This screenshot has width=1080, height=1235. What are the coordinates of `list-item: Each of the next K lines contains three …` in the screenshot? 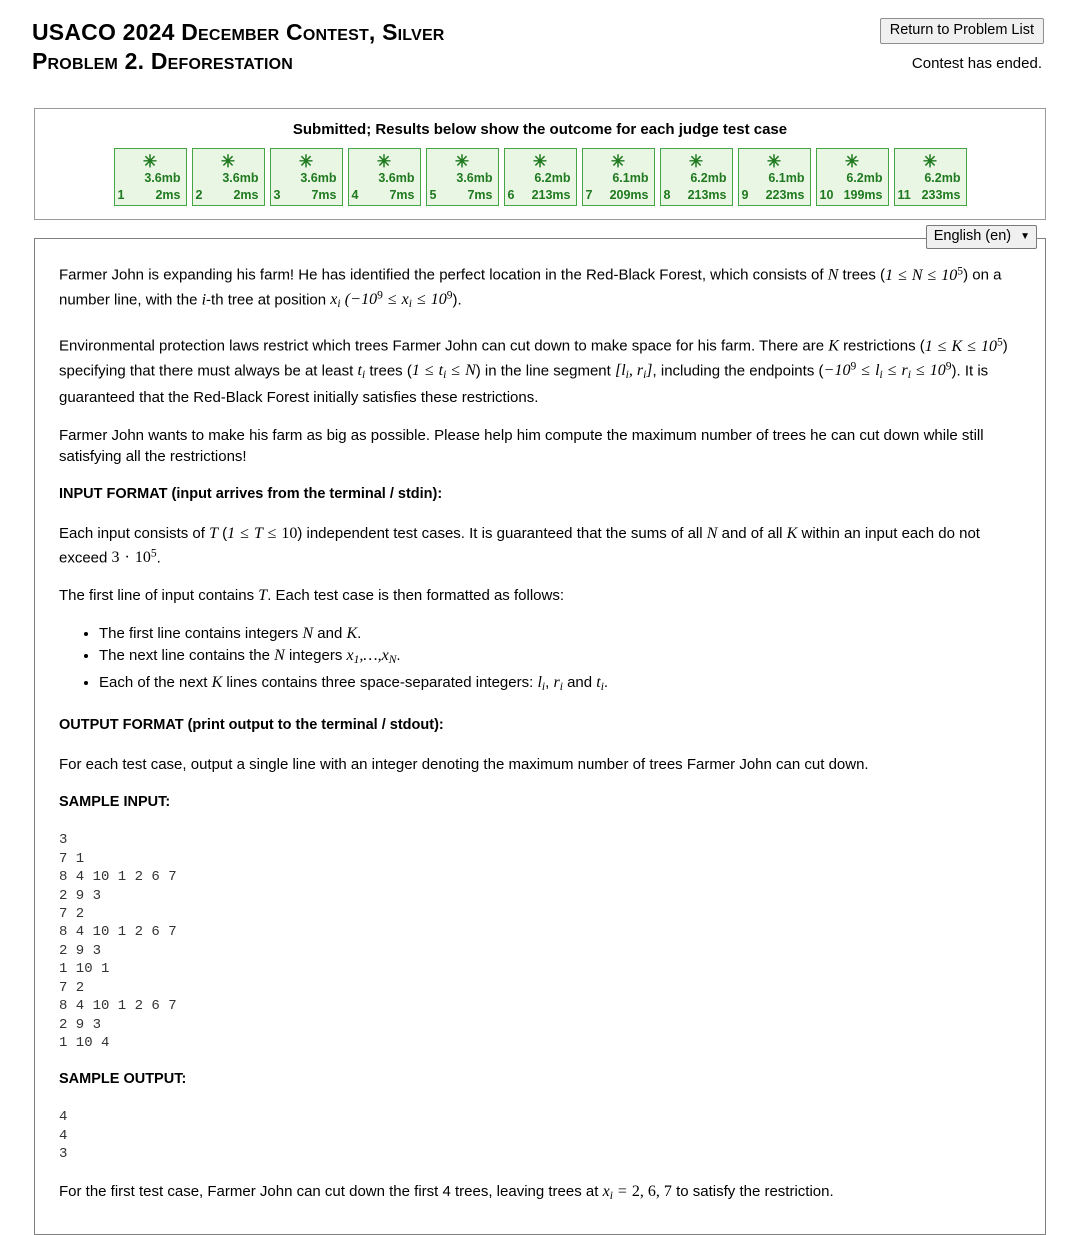 It's located at (558, 685).